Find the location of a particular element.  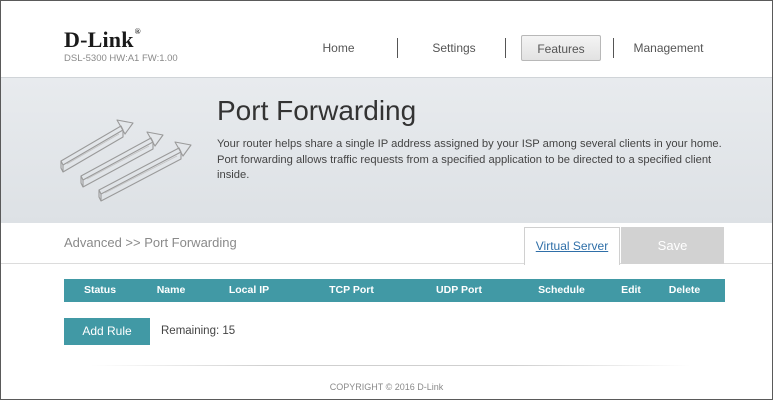

nav-home: Home is located at coordinates (338, 48).